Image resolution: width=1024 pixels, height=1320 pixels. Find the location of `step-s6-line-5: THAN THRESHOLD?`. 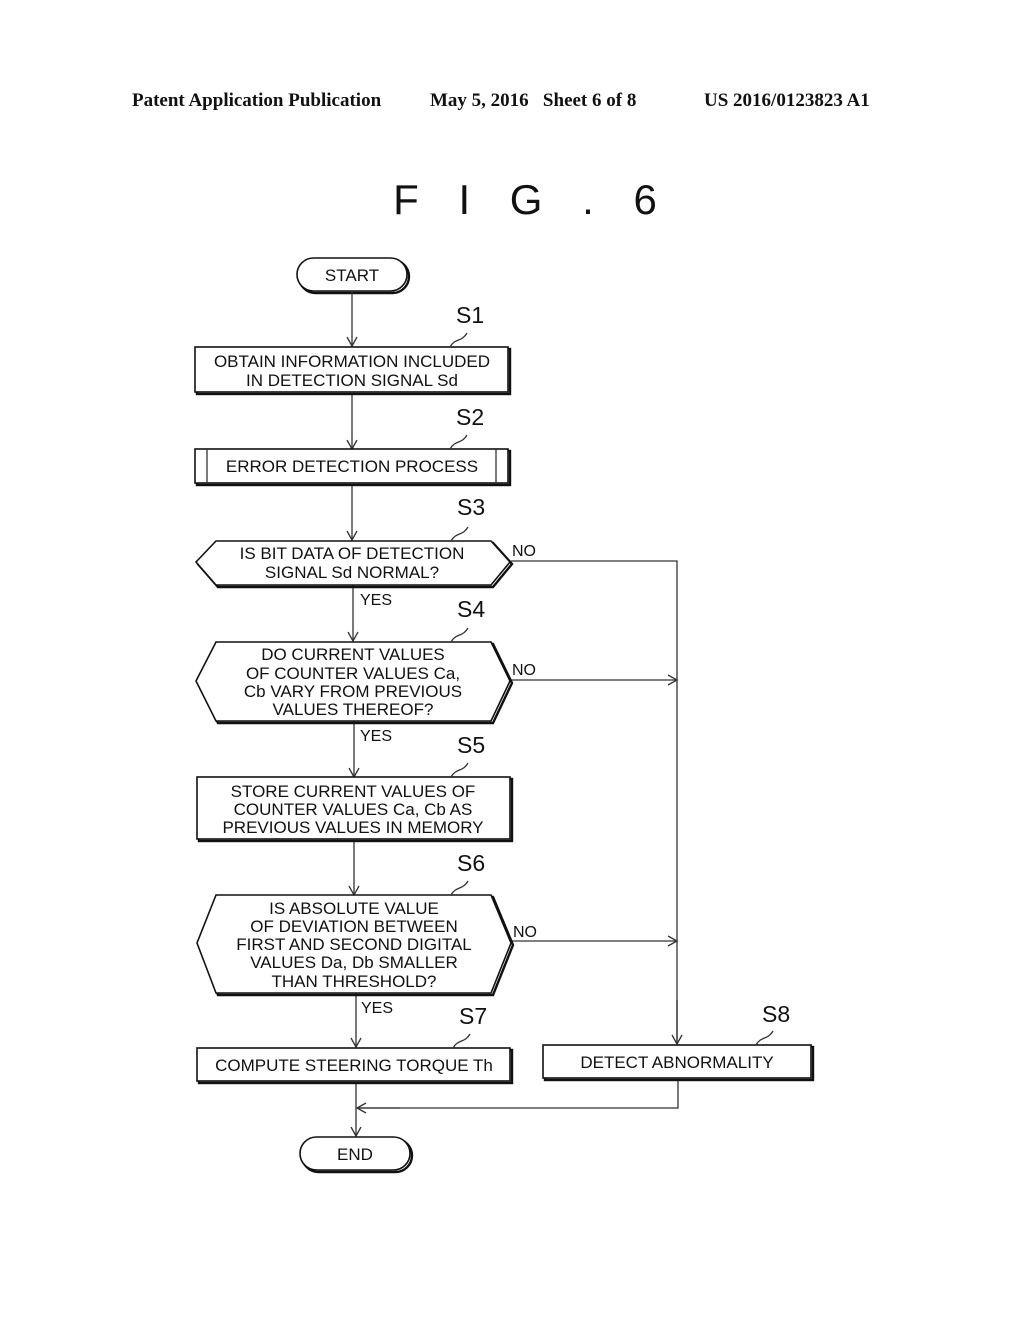

step-s6-line-5: THAN THRESHOLD? is located at coordinates (354, 981).